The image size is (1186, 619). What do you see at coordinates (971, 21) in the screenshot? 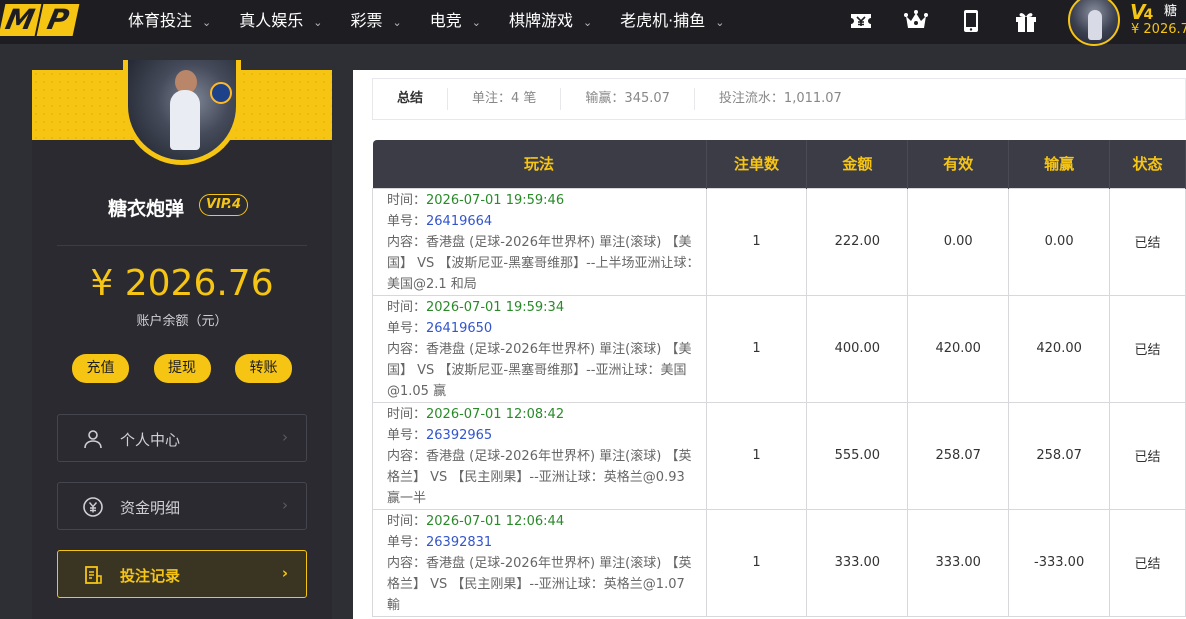
I see `tablet-icon` at bounding box center [971, 21].